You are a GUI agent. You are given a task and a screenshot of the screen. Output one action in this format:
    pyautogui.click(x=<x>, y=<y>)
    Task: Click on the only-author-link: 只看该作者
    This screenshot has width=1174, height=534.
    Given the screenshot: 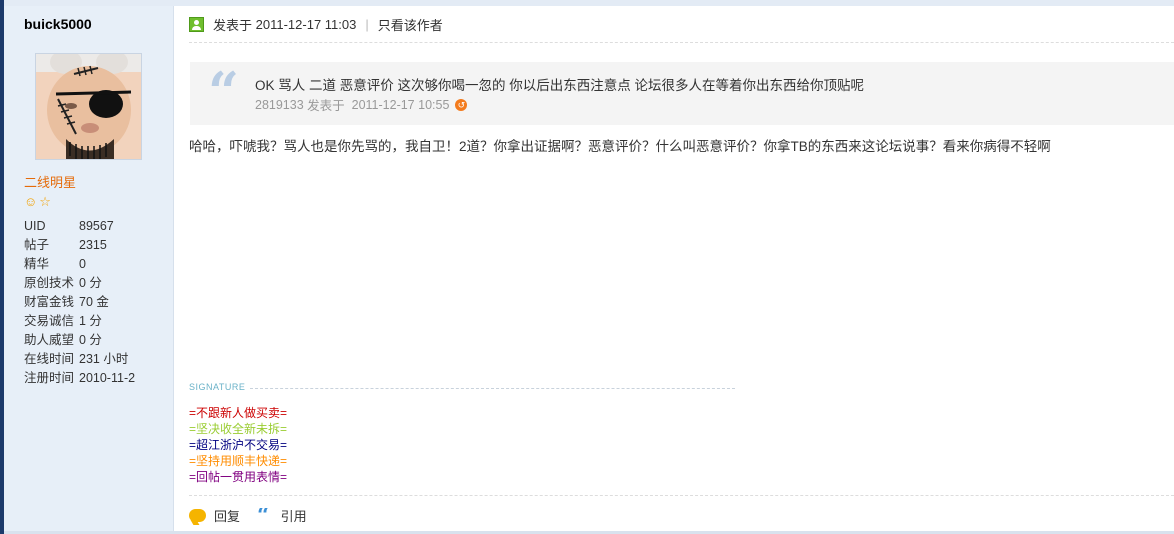 What is the action you would take?
    pyautogui.click(x=410, y=24)
    